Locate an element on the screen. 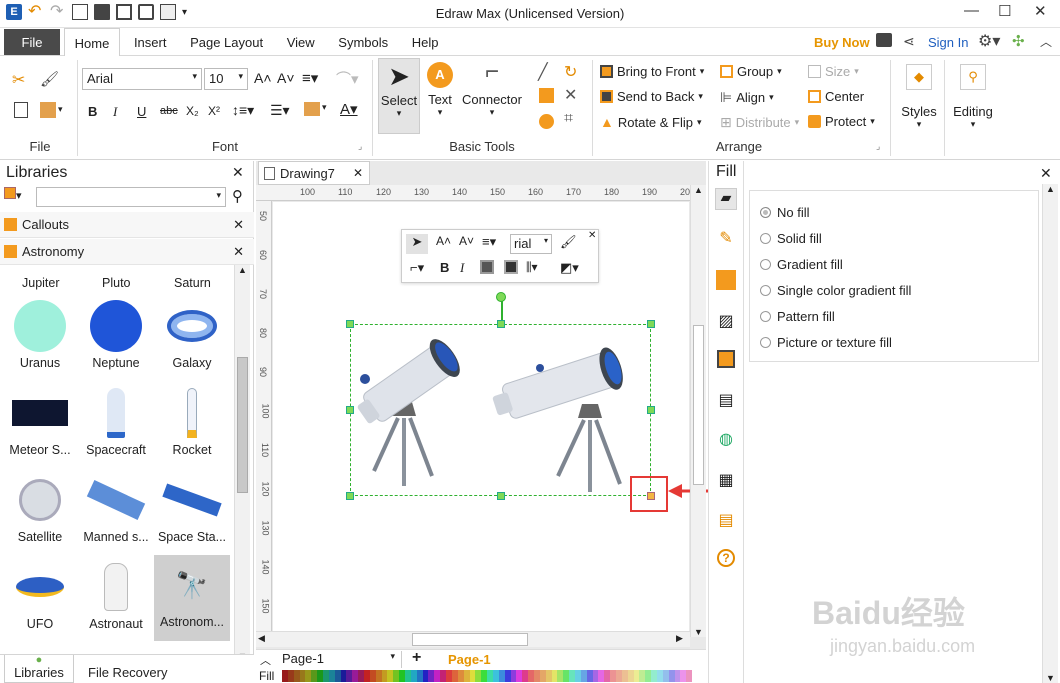 Image resolution: width=1060 pixels, height=683 pixels. paste-dropdown-icon: ▾ is located at coordinates (60, 109).